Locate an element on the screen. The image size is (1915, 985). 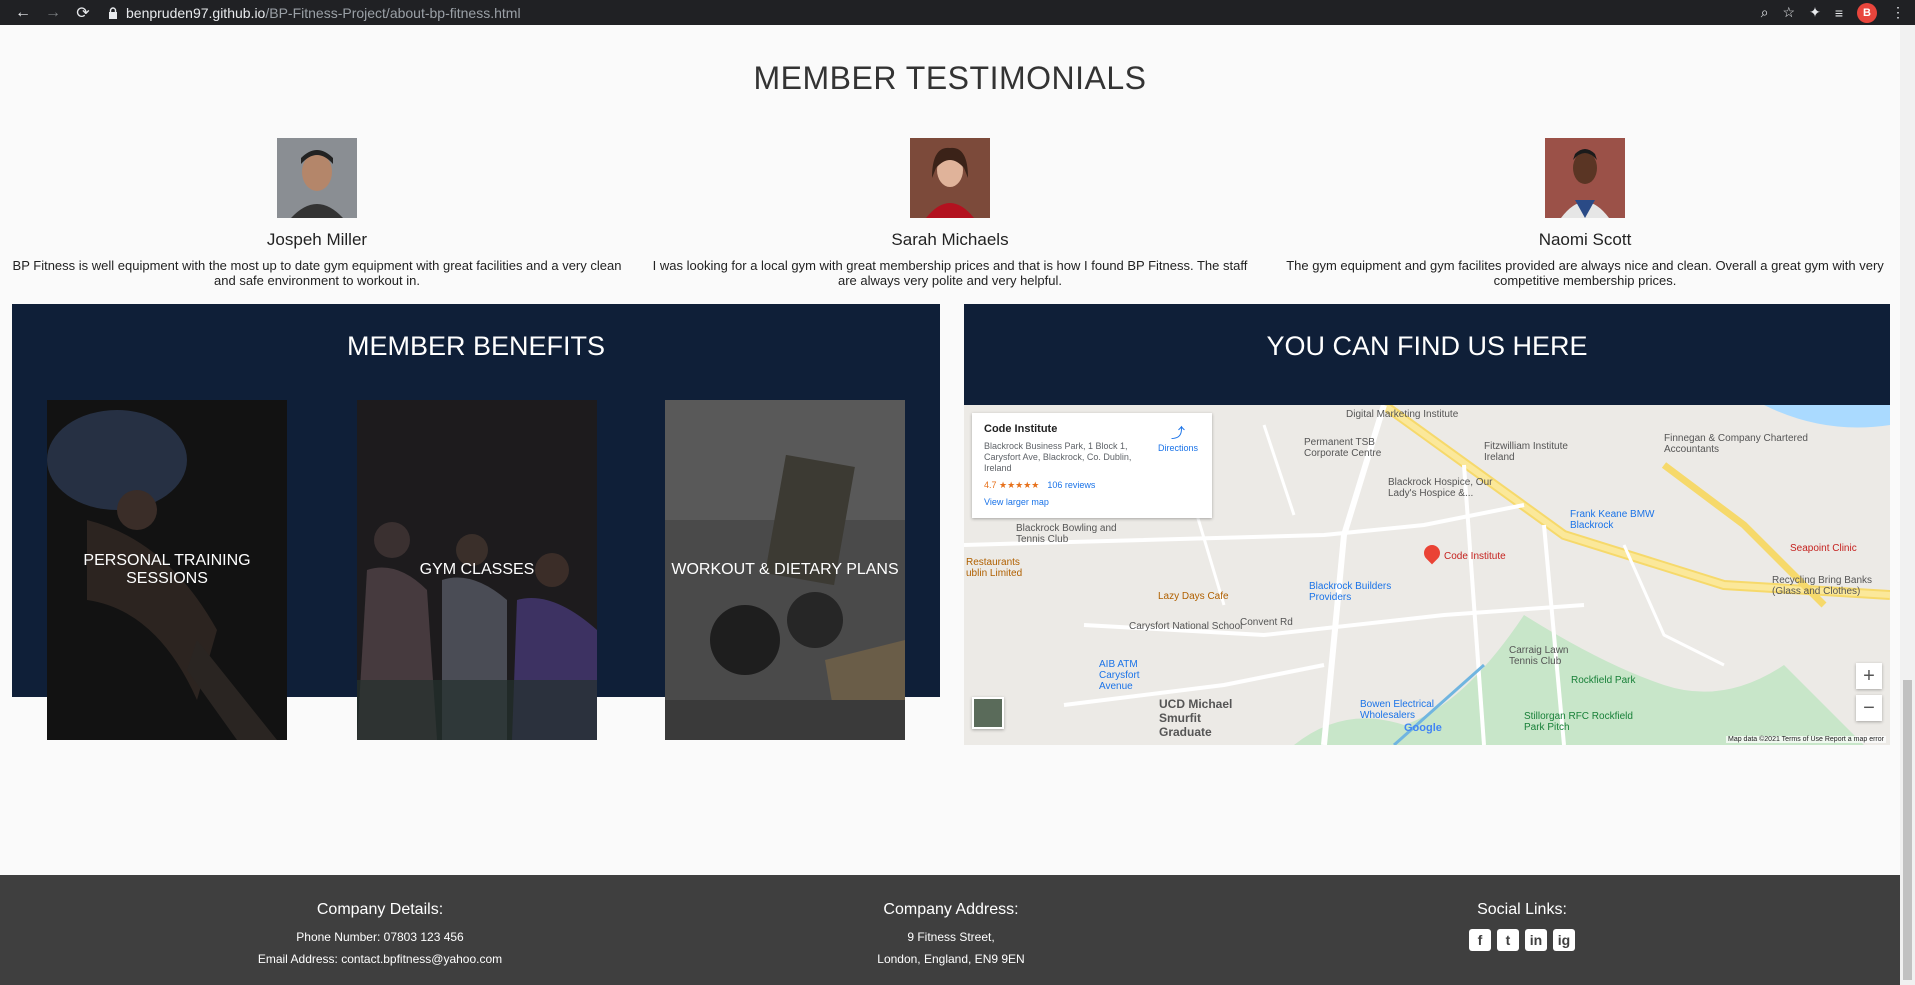
benefit-label: GYM CLASSES is located at coordinates (477, 569).